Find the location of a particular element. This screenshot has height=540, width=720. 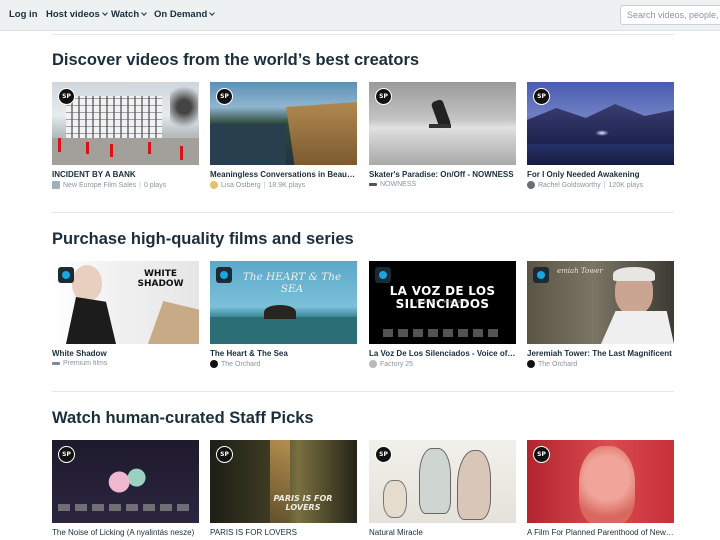

login-link: Log in is located at coordinates (23, 14).